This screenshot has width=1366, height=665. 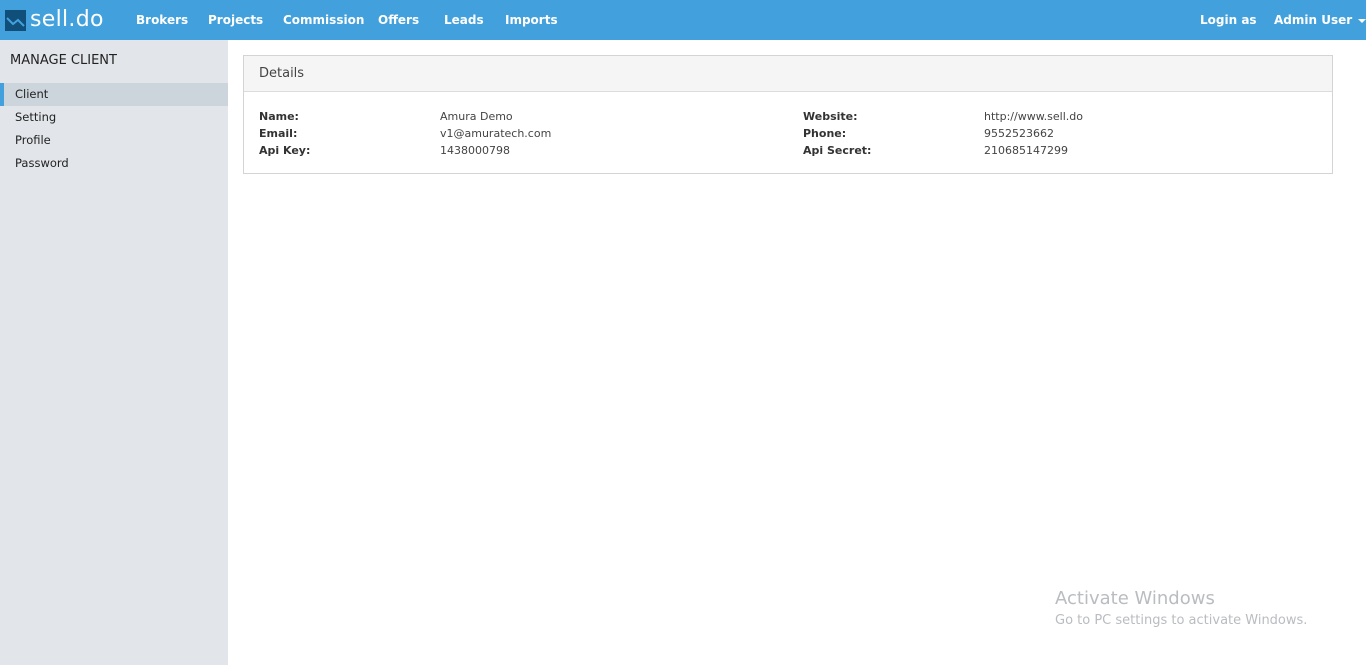 I want to click on sidebar-title: MANAGE CLIENT, so click(x=63, y=60).